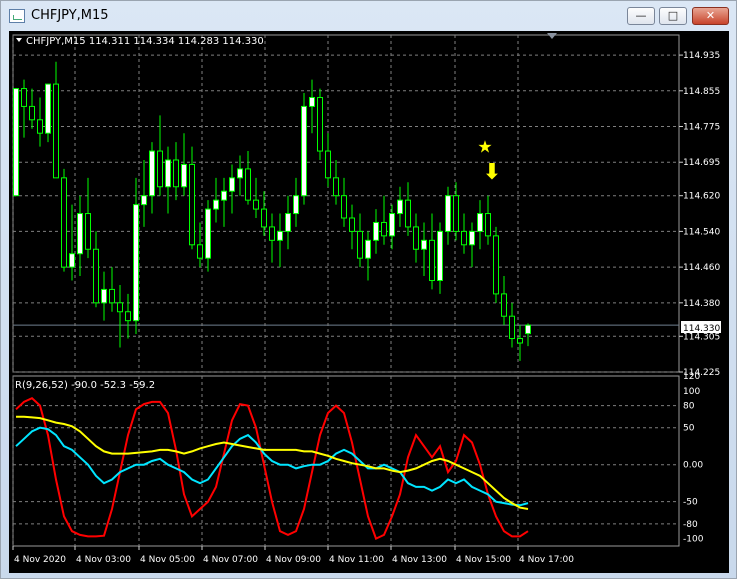  I want to click on maximize-button: □, so click(673, 16).